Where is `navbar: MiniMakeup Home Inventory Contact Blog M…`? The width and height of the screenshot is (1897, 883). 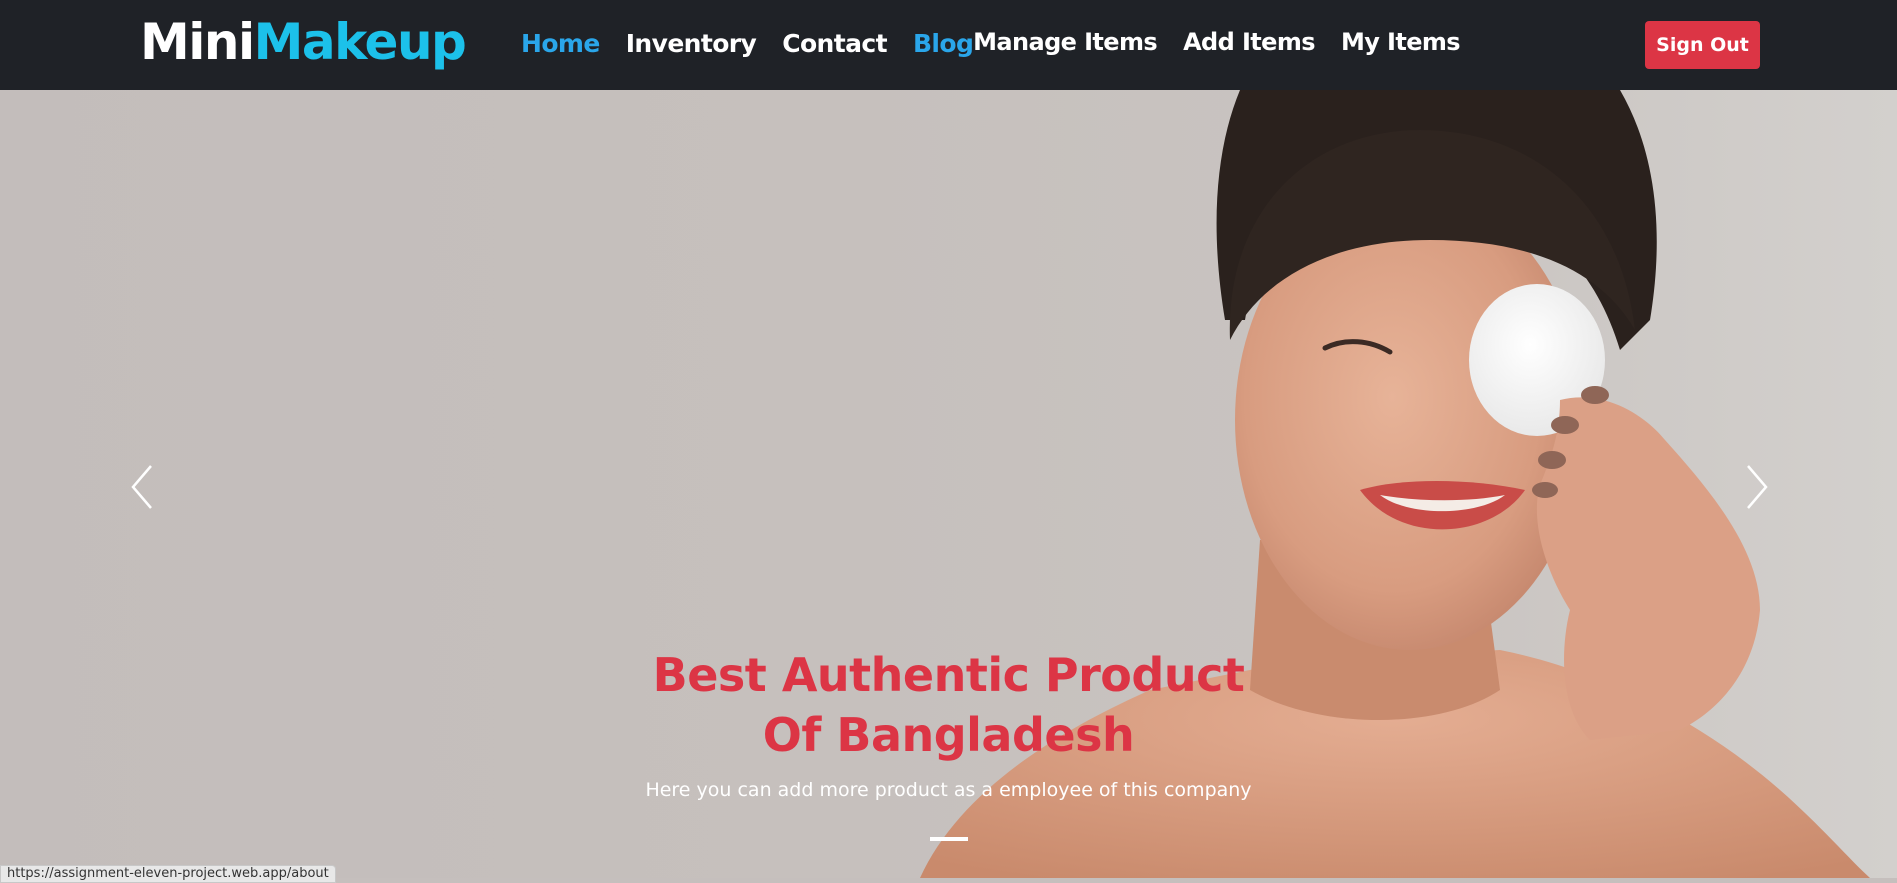 navbar: MiniMakeup Home Inventory Contact Blog M… is located at coordinates (948, 45).